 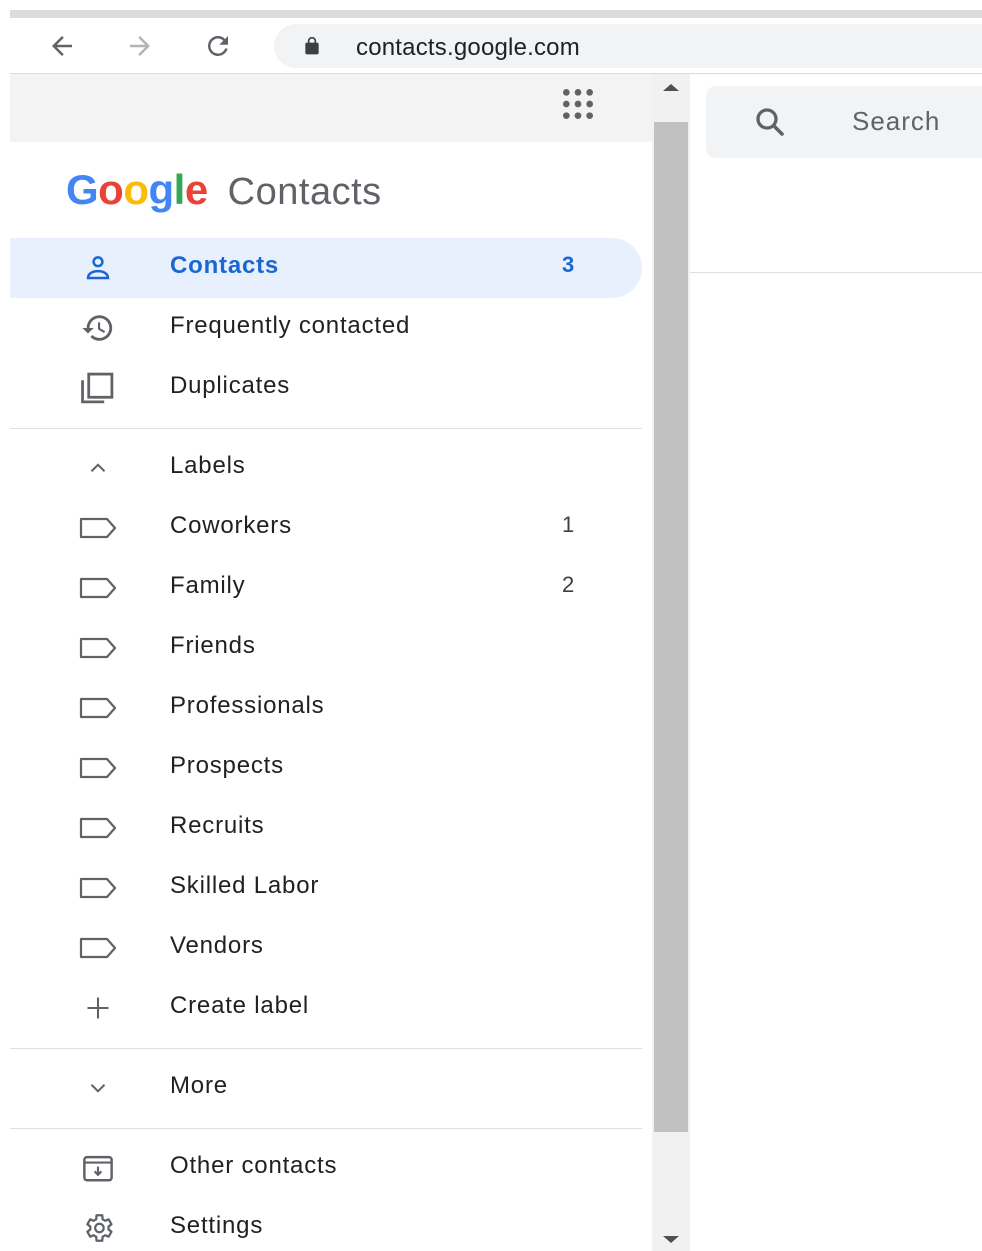 I want to click on nav-item-settings: Settings, so click(x=326, y=1224).